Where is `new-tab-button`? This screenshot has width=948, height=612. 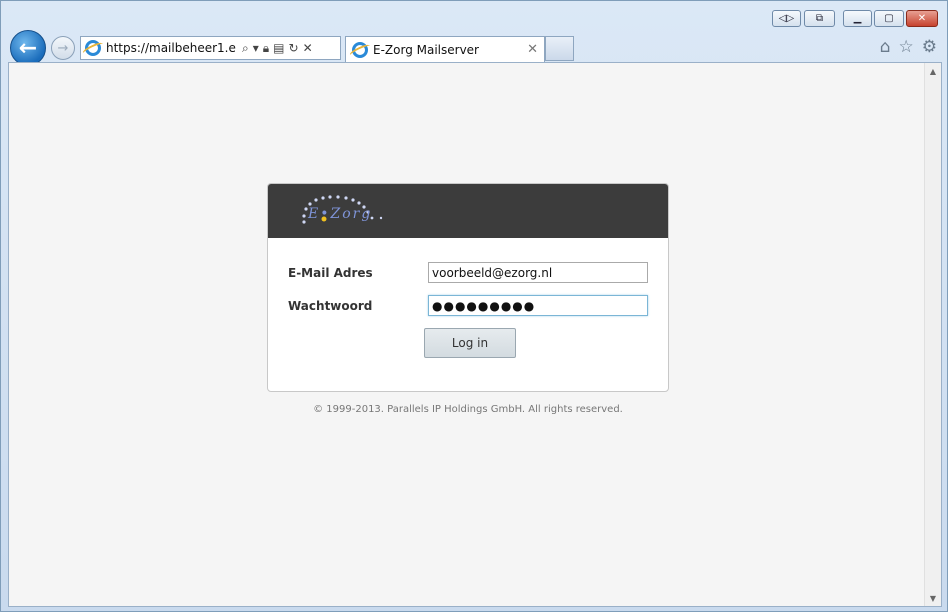
new-tab-button is located at coordinates (559, 48).